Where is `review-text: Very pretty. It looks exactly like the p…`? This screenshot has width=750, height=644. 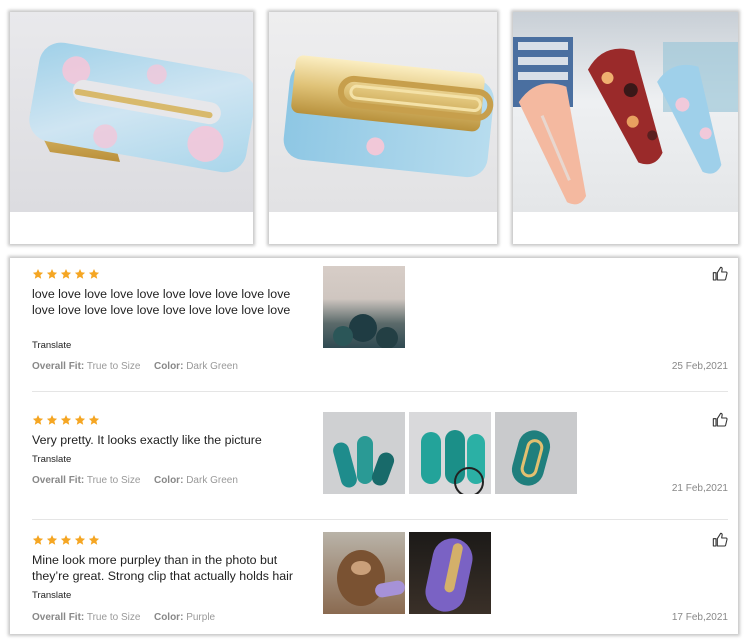
review-text: Very pretty. It looks exactly like the p… is located at coordinates (147, 440).